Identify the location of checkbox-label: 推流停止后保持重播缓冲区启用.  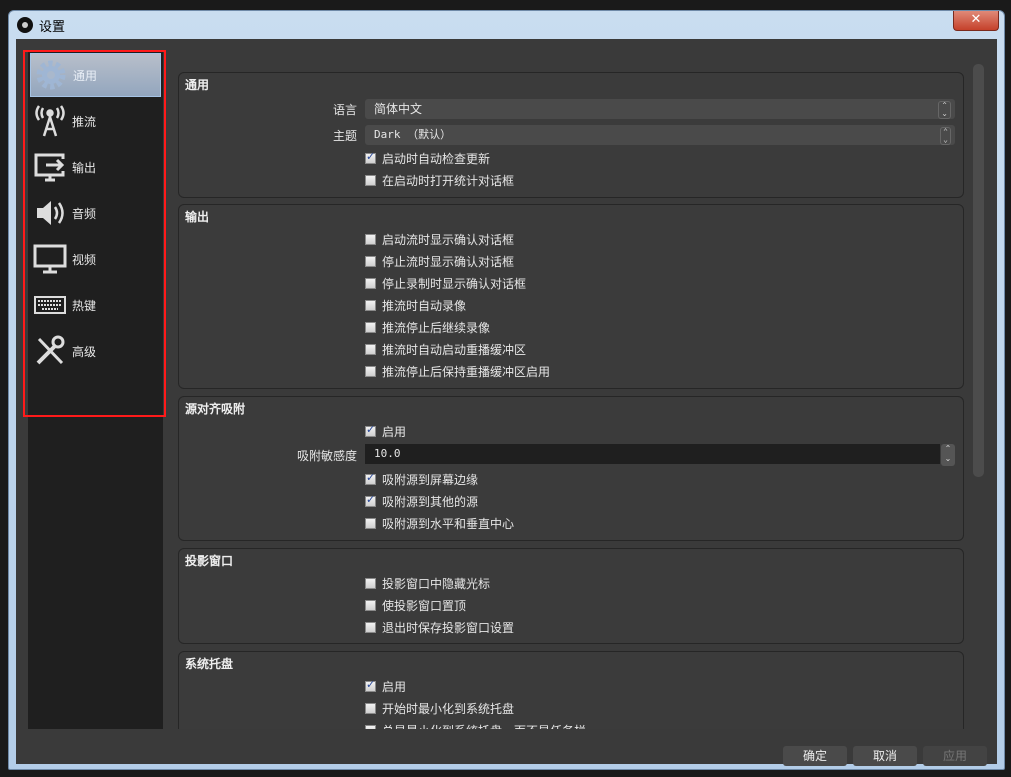
(466, 371).